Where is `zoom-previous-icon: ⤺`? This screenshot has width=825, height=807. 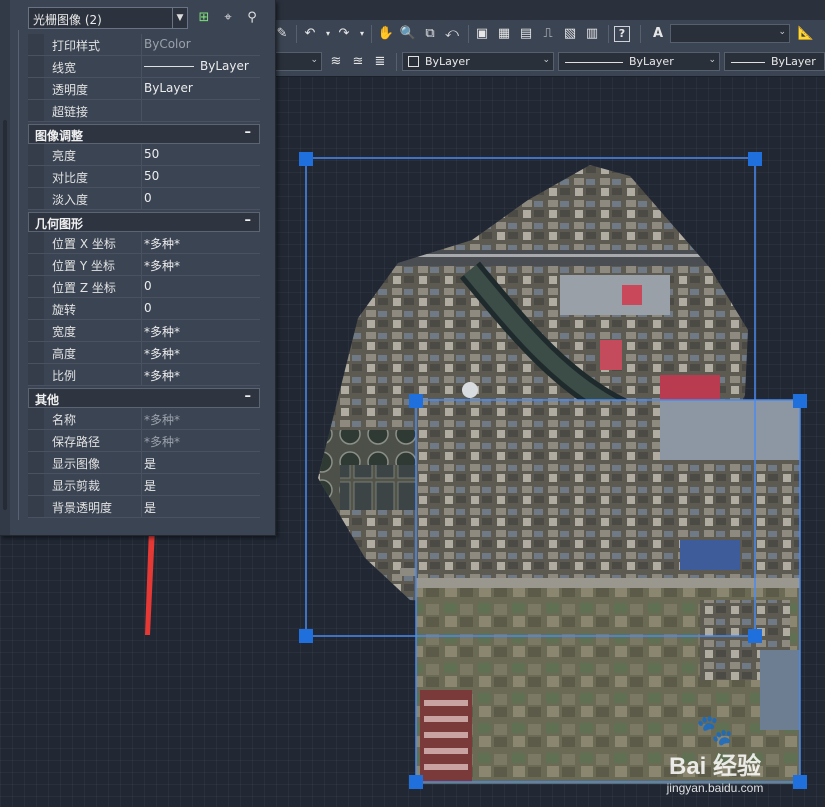 zoom-previous-icon: ⤺ is located at coordinates (452, 34).